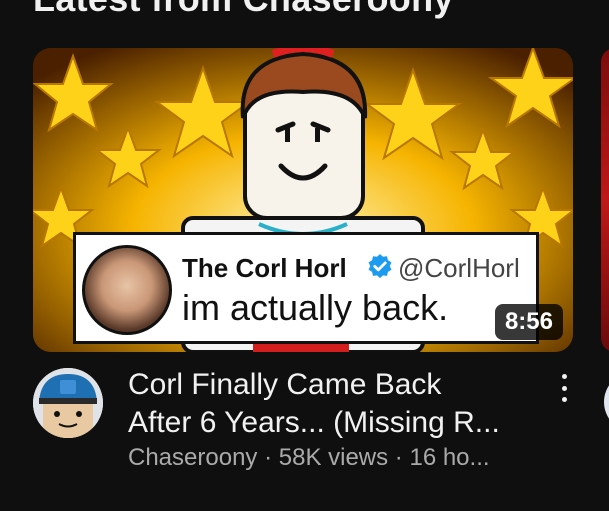 This screenshot has width=609, height=511. What do you see at coordinates (459, 268) in the screenshot?
I see `tweet-handle: @CorlHorl` at bounding box center [459, 268].